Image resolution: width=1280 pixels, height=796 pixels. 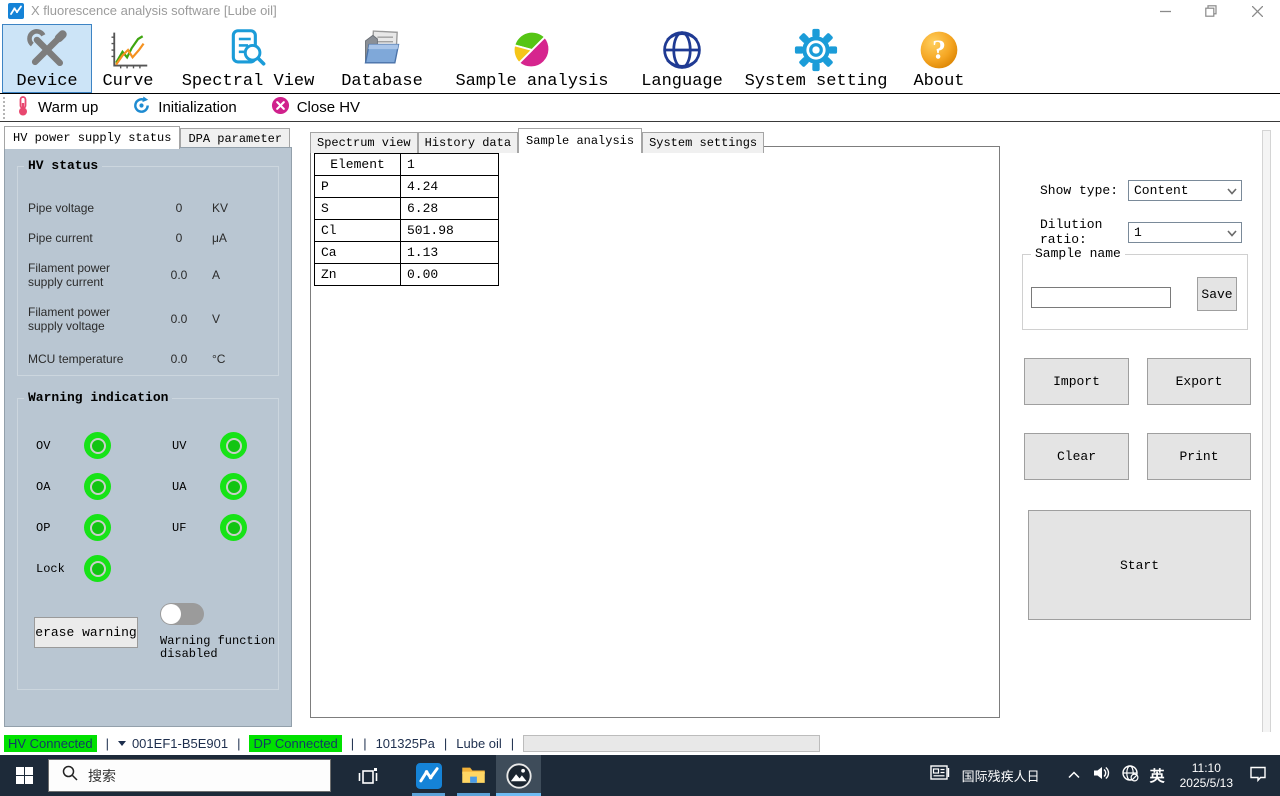 I want to click on clock-date: 2025/5/13, so click(x=1206, y=782).